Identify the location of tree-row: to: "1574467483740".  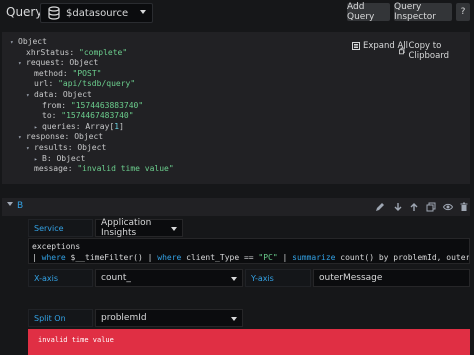
(92, 116).